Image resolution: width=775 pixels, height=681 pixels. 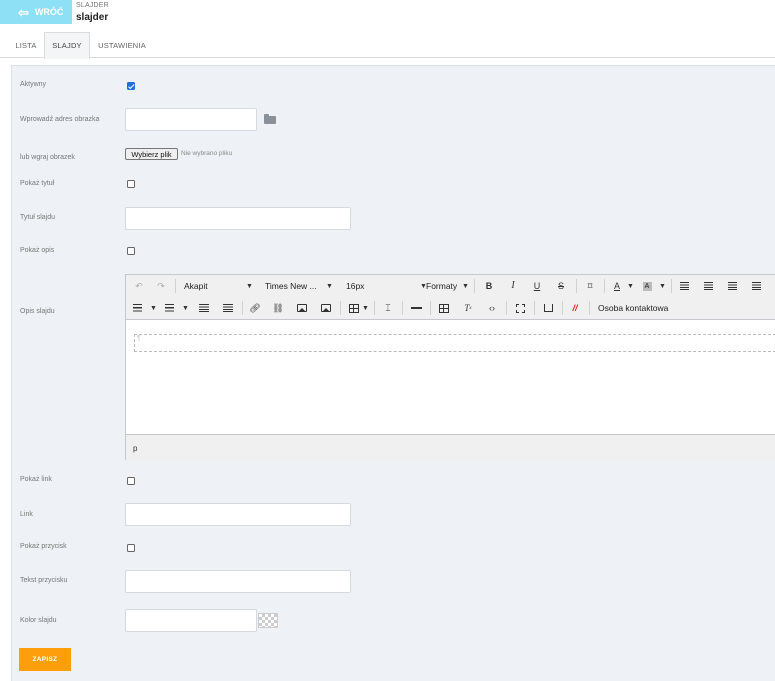 I want to click on visual-blocks-icon, so click(x=444, y=308).